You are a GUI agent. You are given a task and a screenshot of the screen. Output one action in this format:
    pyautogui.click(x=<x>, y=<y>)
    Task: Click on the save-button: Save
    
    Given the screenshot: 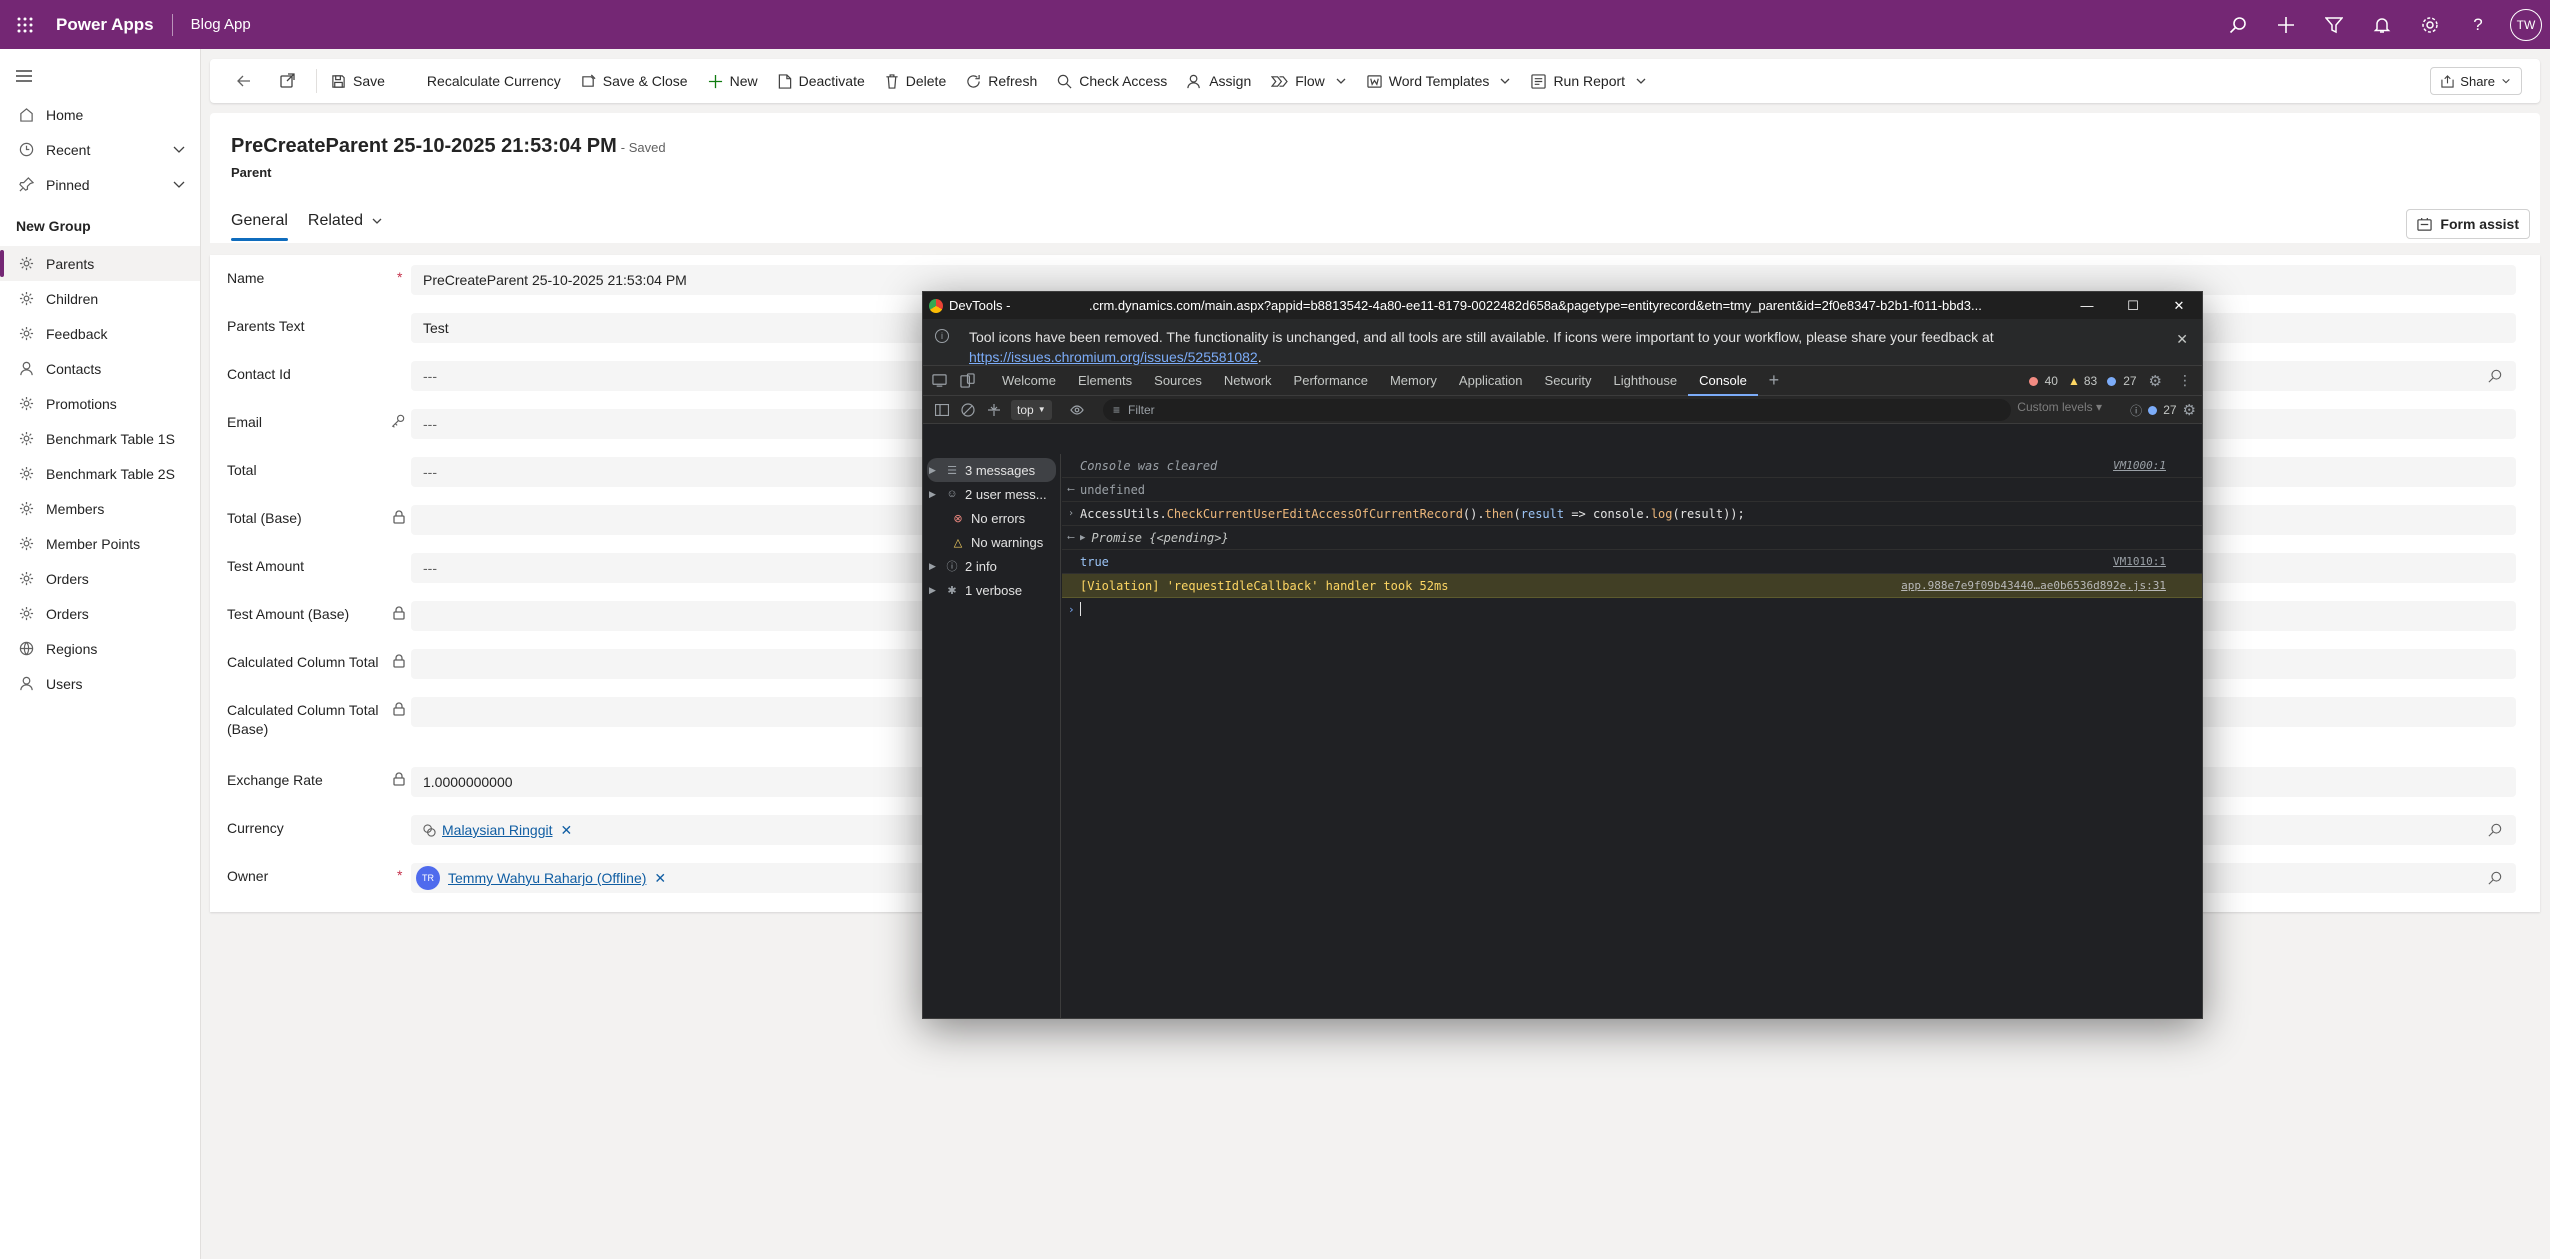 What is the action you would take?
    pyautogui.click(x=358, y=81)
    